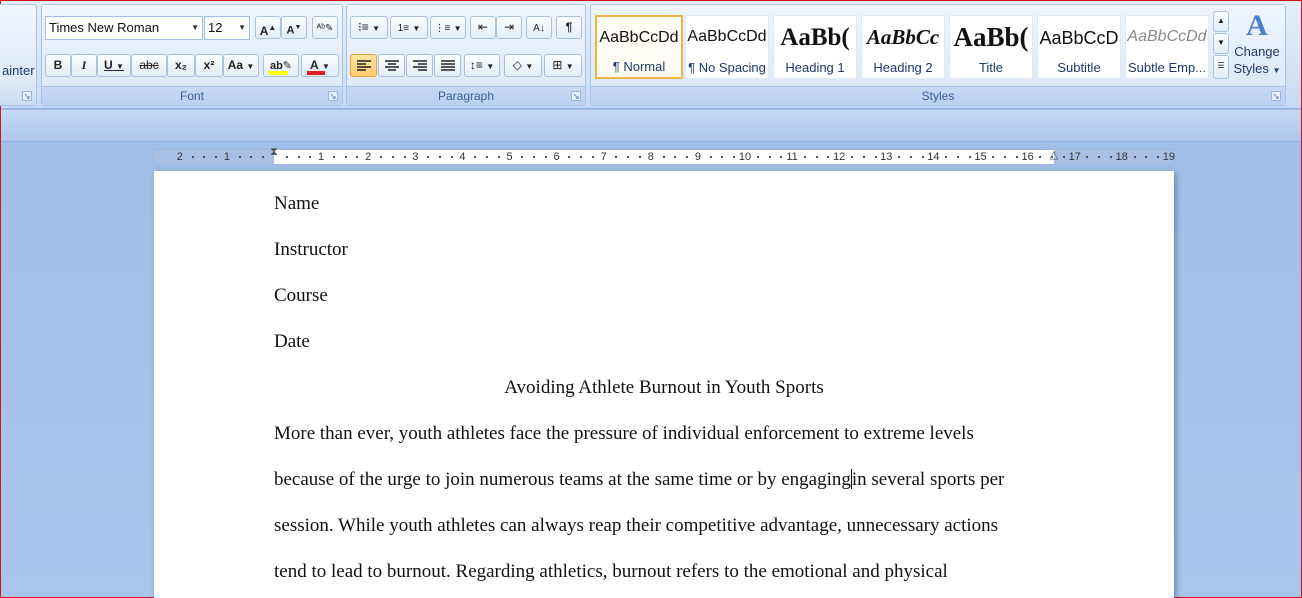 The height and width of the screenshot is (598, 1302). What do you see at coordinates (704, 250) in the screenshot?
I see `doc-line-instructor: Instructor` at bounding box center [704, 250].